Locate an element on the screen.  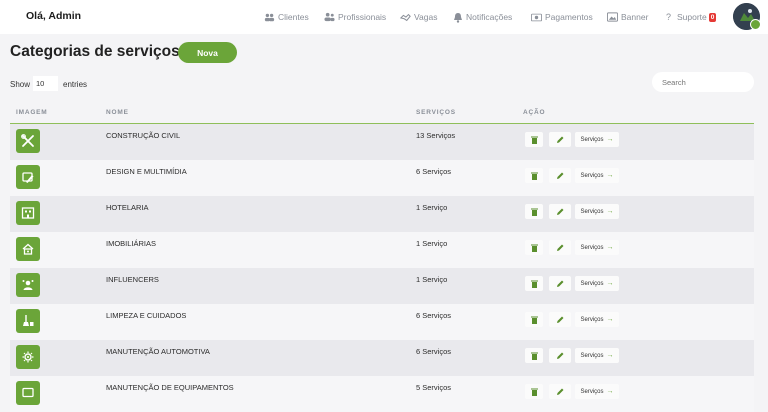
category-name: MANUTENÇÃO DE EQUIPAMENTOS is located at coordinates (170, 387).